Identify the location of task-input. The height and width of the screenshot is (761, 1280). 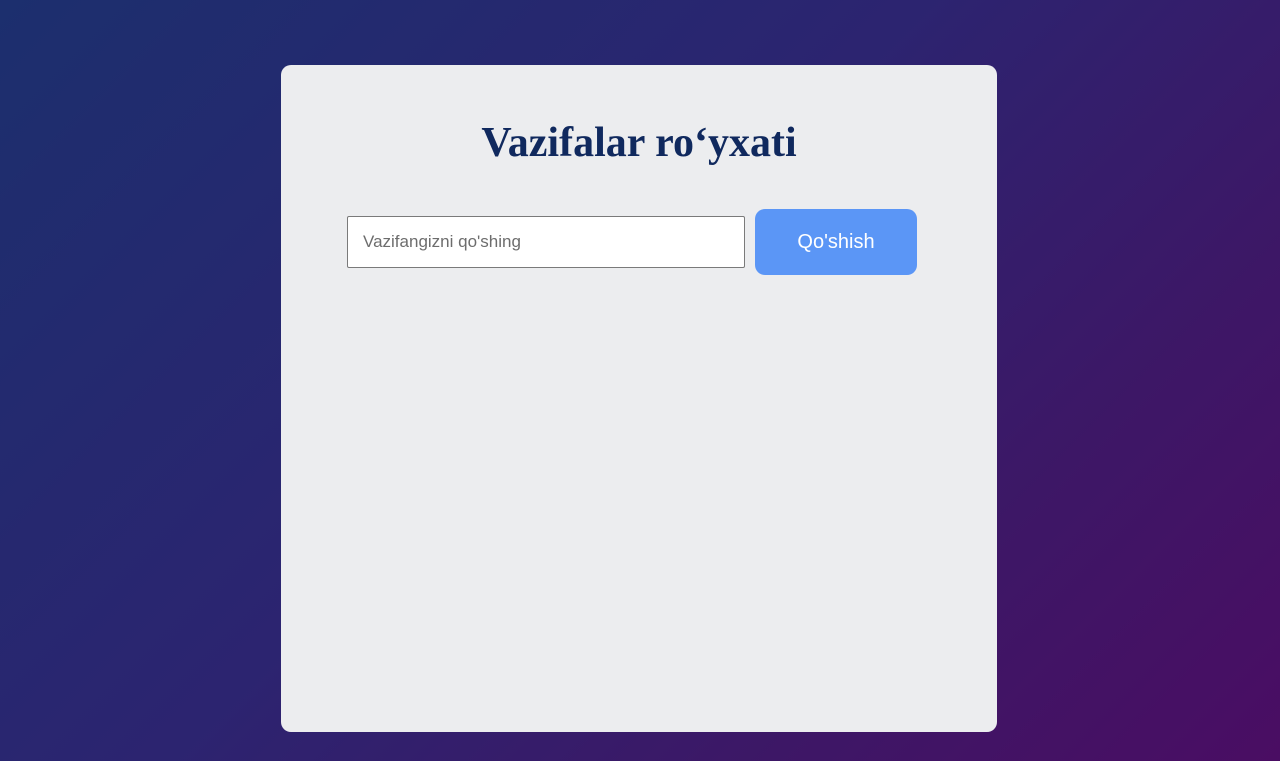
(546, 242).